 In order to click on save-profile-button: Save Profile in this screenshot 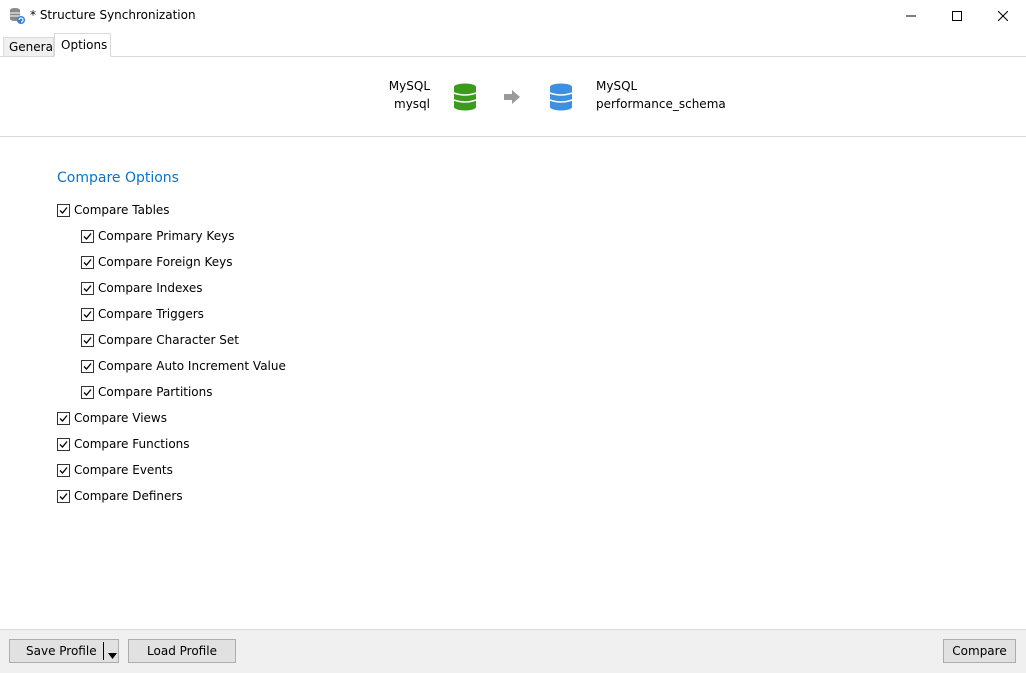, I will do `click(64, 651)`.